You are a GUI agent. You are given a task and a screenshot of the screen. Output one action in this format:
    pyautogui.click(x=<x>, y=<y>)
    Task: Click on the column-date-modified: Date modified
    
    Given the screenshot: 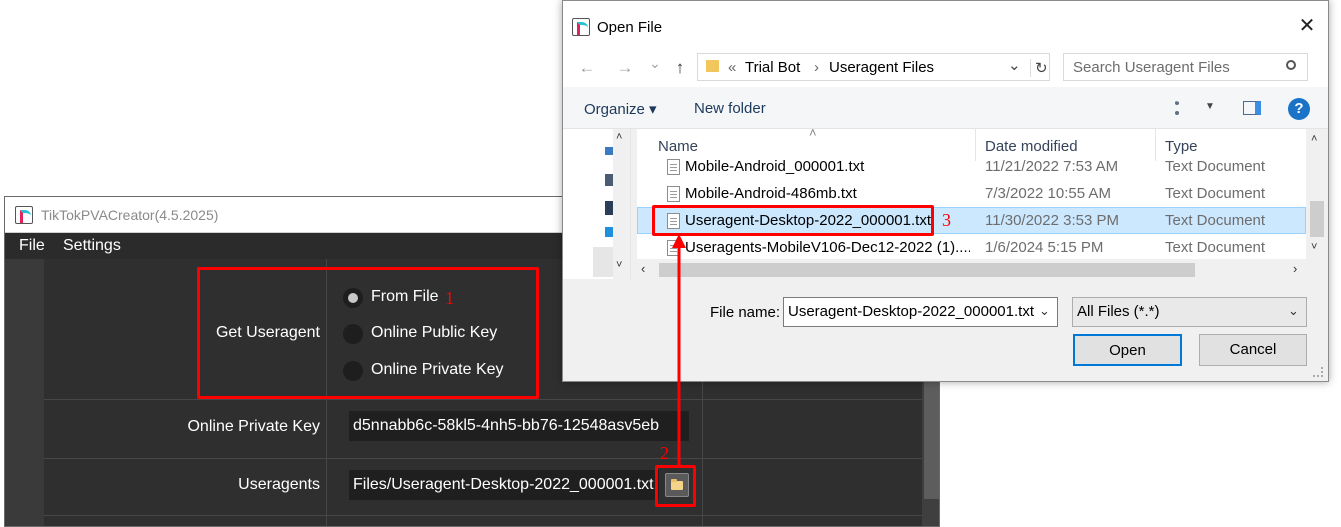 What is the action you would take?
    pyautogui.click(x=1031, y=146)
    